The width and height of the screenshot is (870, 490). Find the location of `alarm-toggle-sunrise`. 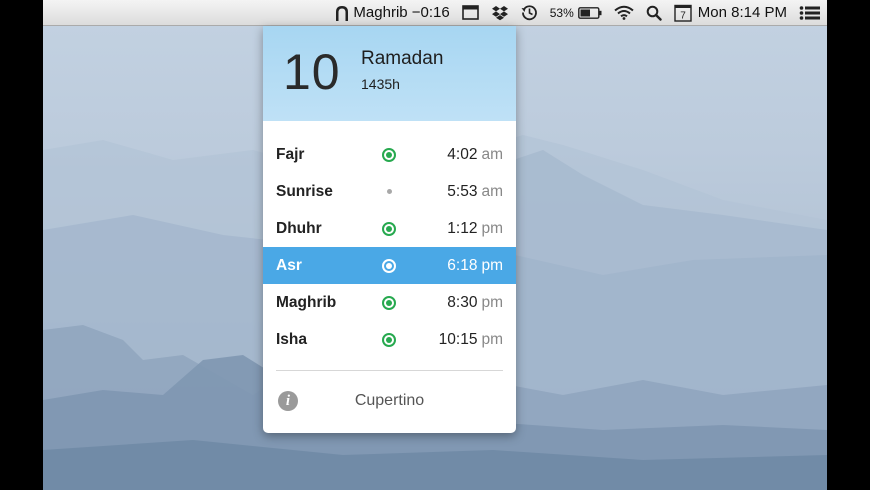

alarm-toggle-sunrise is located at coordinates (389, 192).